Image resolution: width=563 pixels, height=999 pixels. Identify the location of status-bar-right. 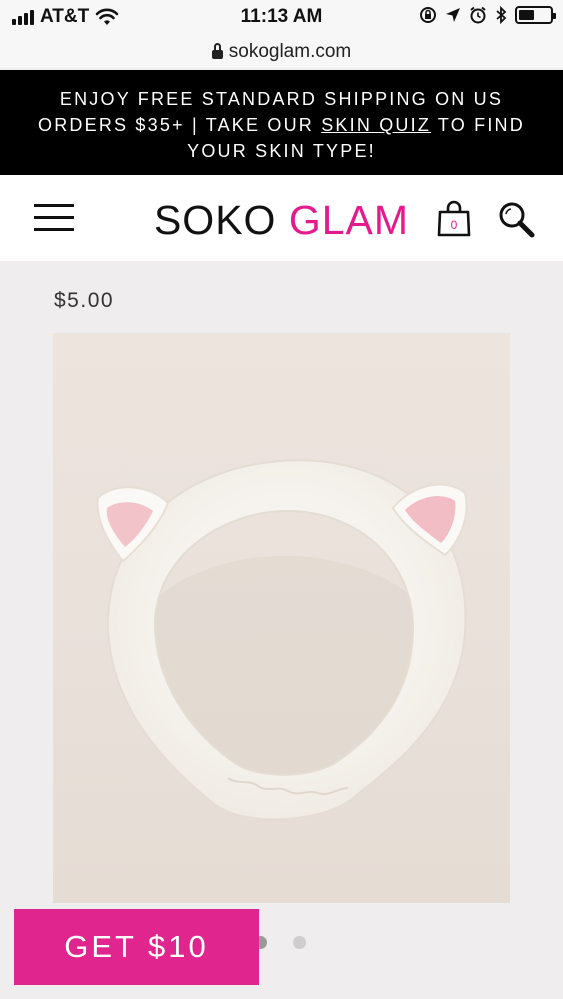
(487, 15).